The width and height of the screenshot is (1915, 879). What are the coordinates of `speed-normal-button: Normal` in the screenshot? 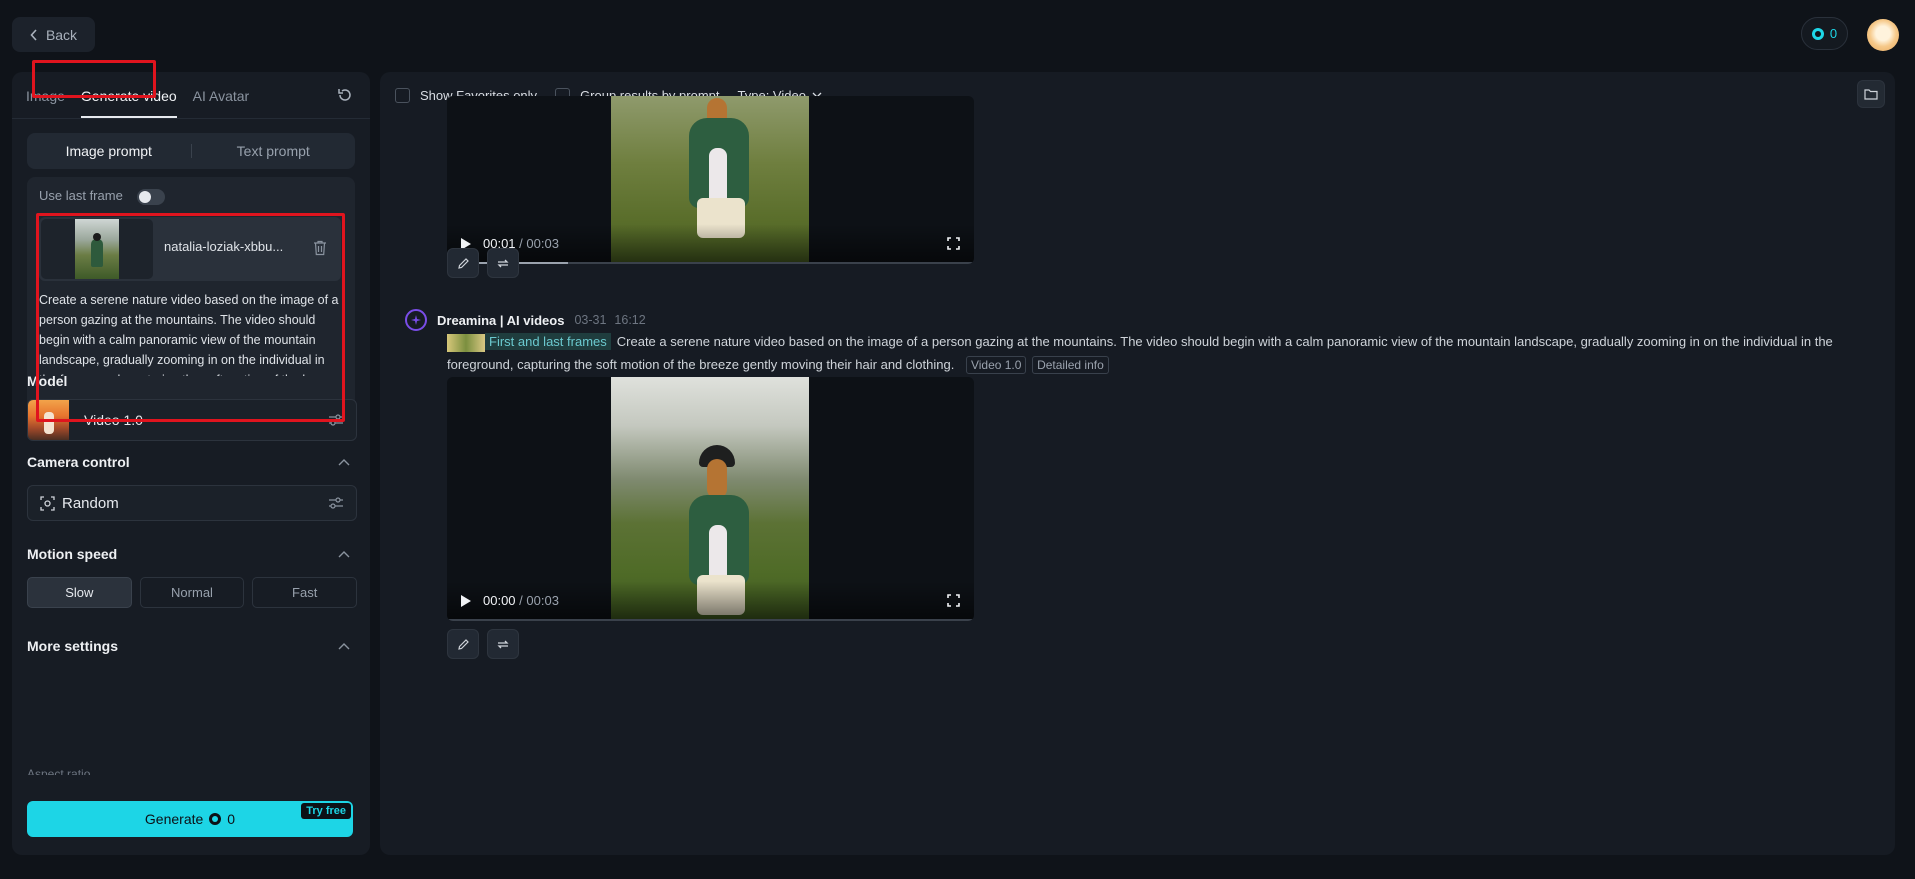 It's located at (192, 592).